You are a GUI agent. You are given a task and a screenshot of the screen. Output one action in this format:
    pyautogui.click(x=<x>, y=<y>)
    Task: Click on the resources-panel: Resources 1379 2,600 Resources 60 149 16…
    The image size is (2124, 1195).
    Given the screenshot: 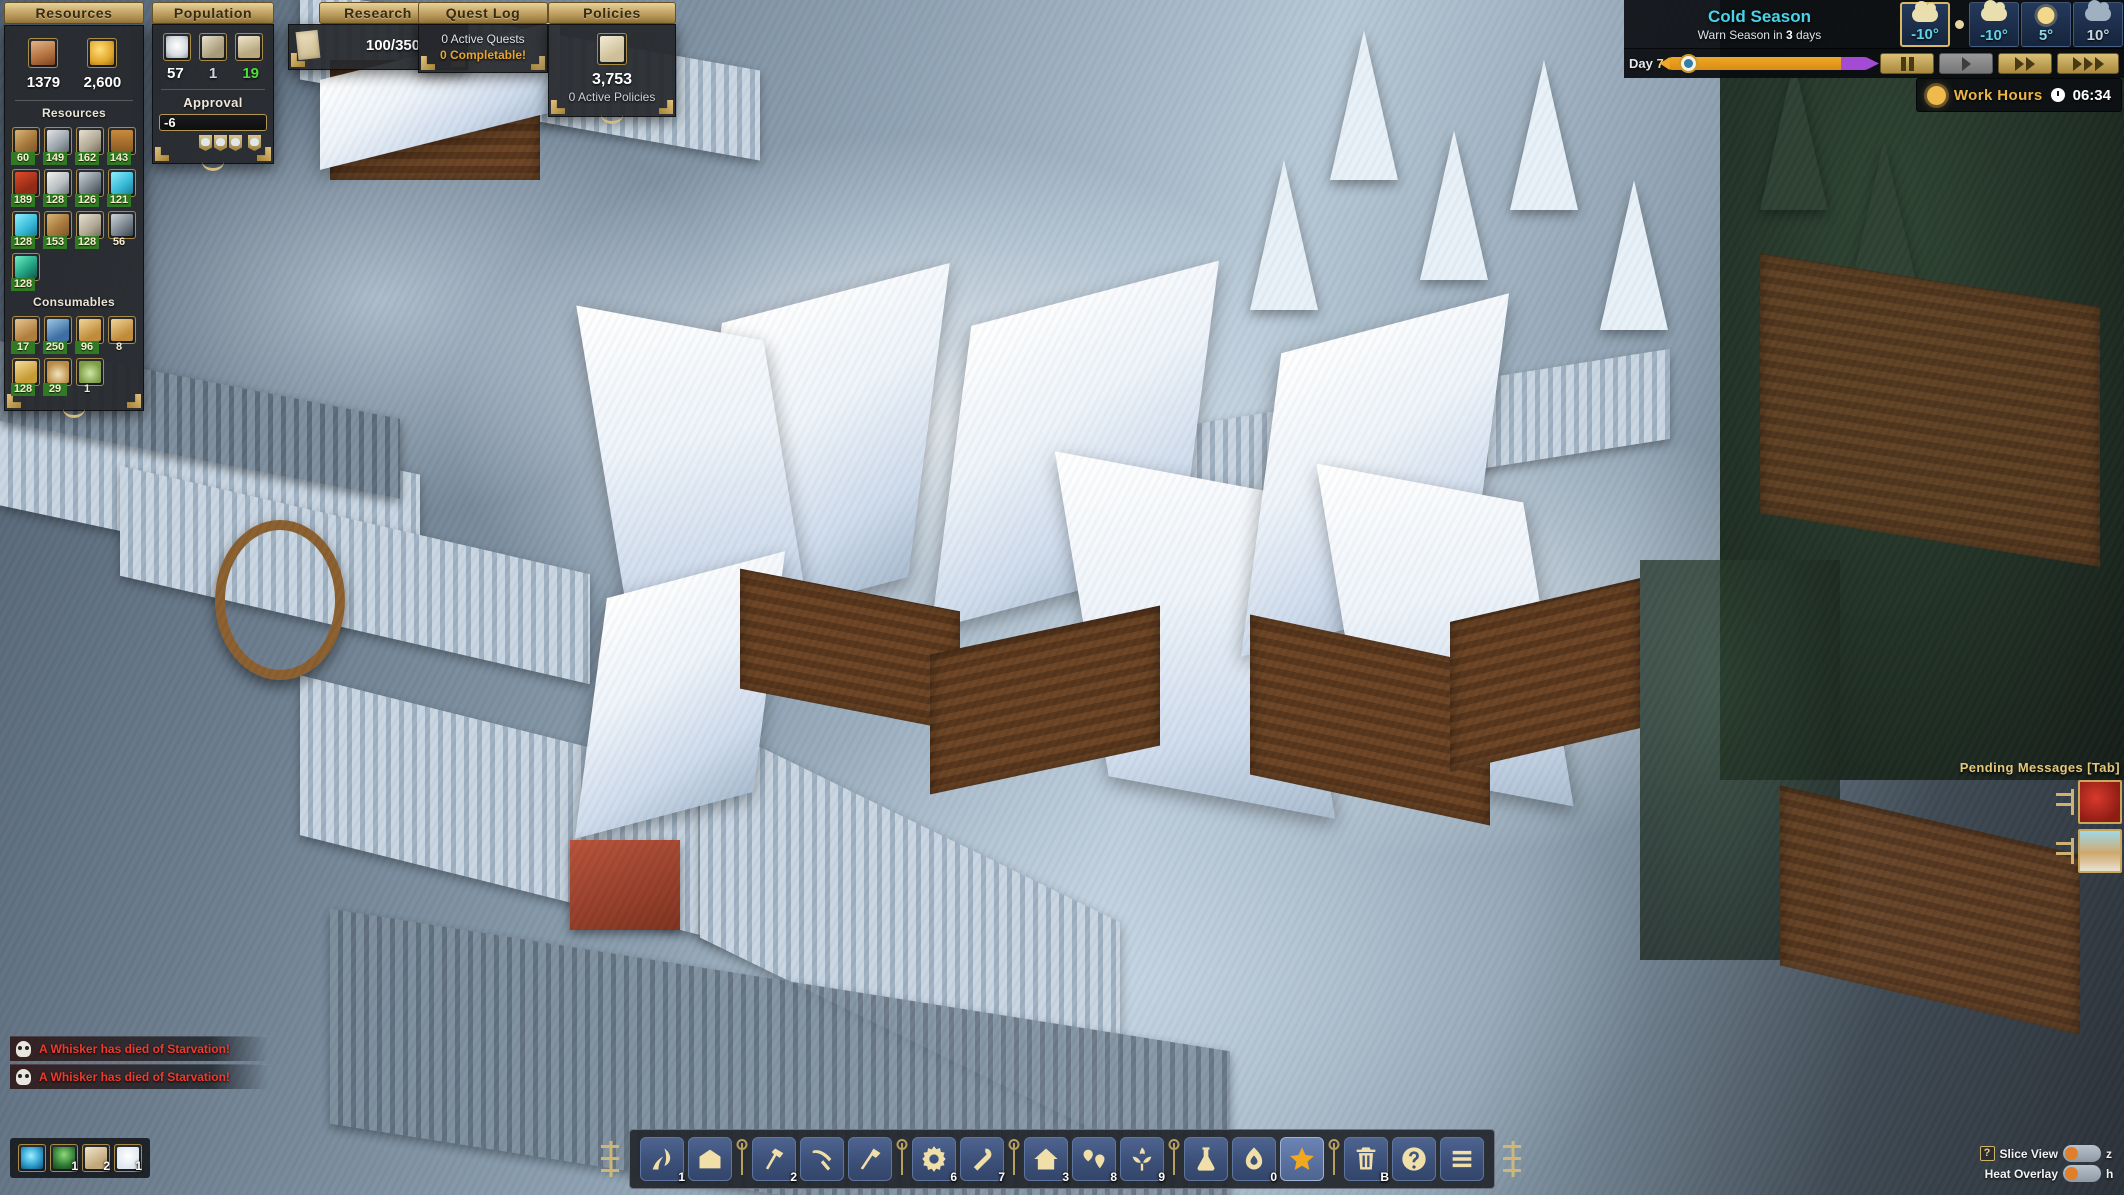 What is the action you would take?
    pyautogui.click(x=74, y=206)
    